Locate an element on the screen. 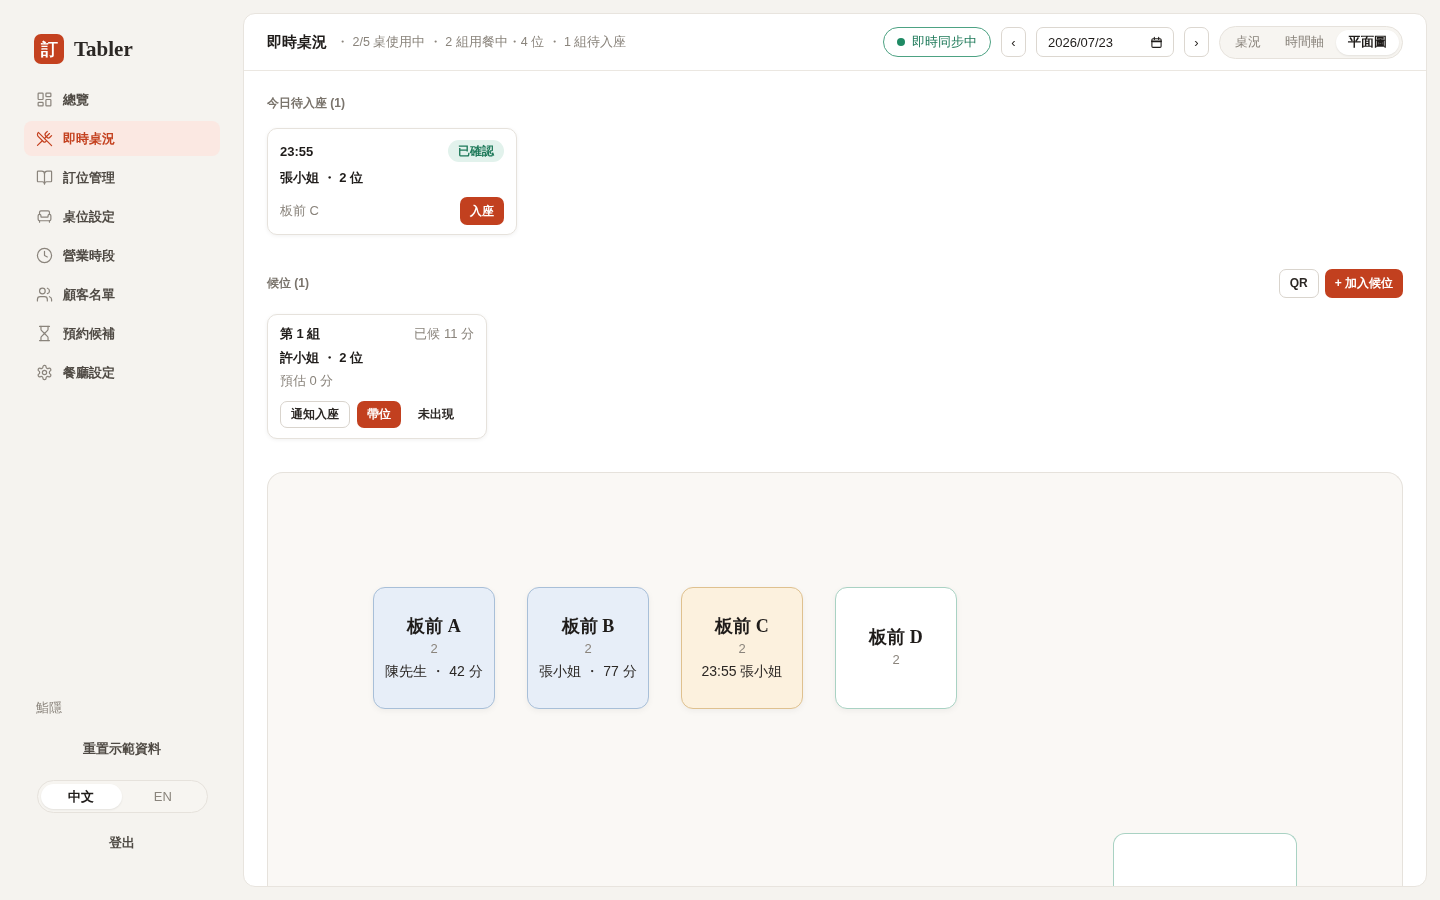 The width and height of the screenshot is (1440, 900). status-badge: 已確認 is located at coordinates (476, 151).